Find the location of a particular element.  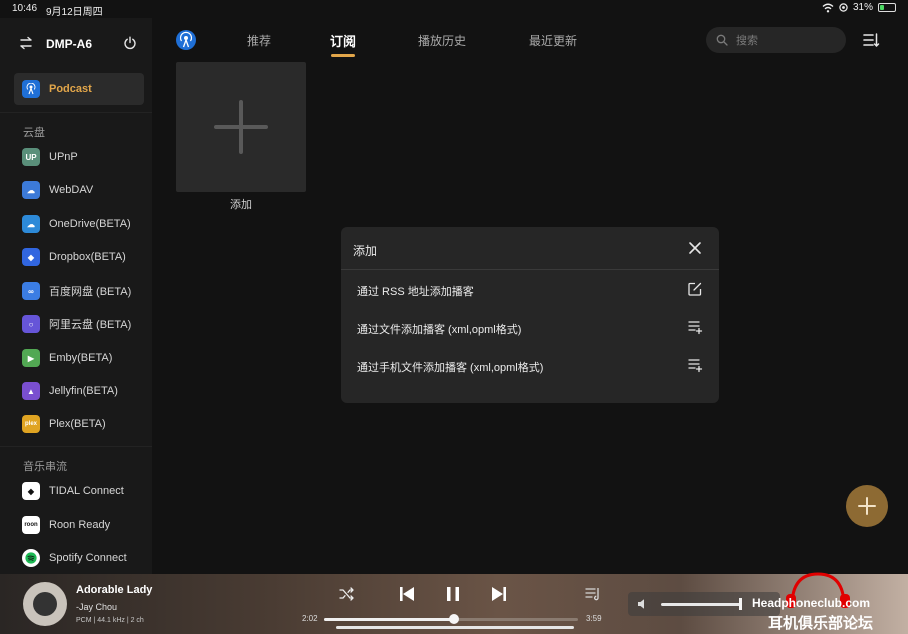

elapsed-time: 2:02 is located at coordinates (310, 618).